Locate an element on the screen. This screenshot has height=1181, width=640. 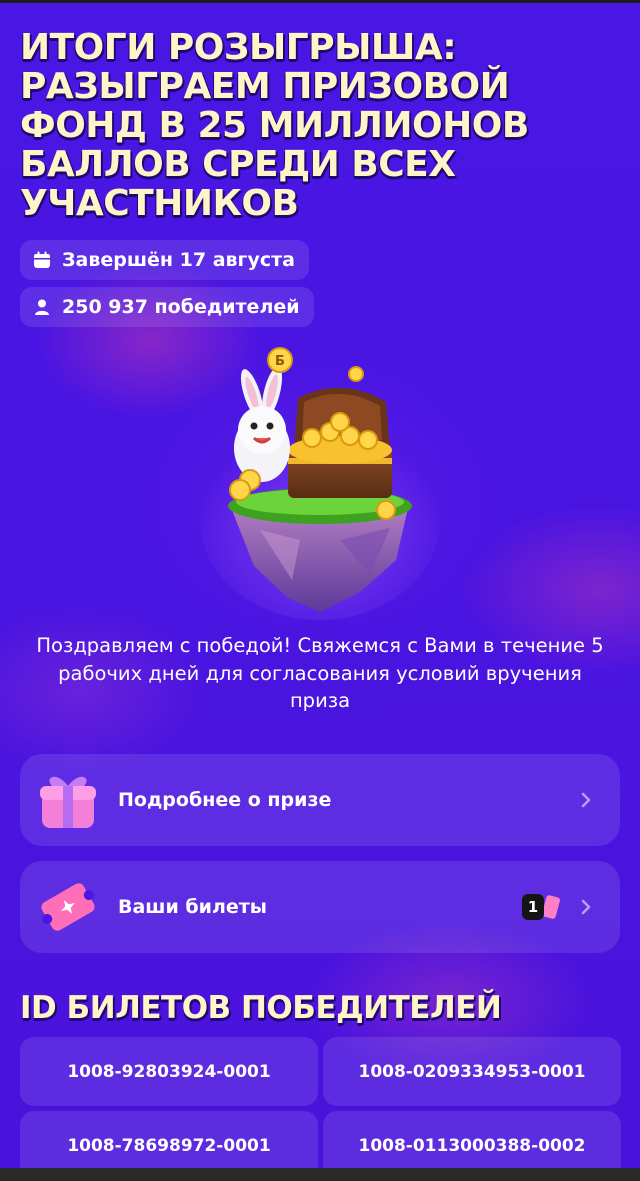
your-tickets-label: Ваши билеты is located at coordinates (192, 907).